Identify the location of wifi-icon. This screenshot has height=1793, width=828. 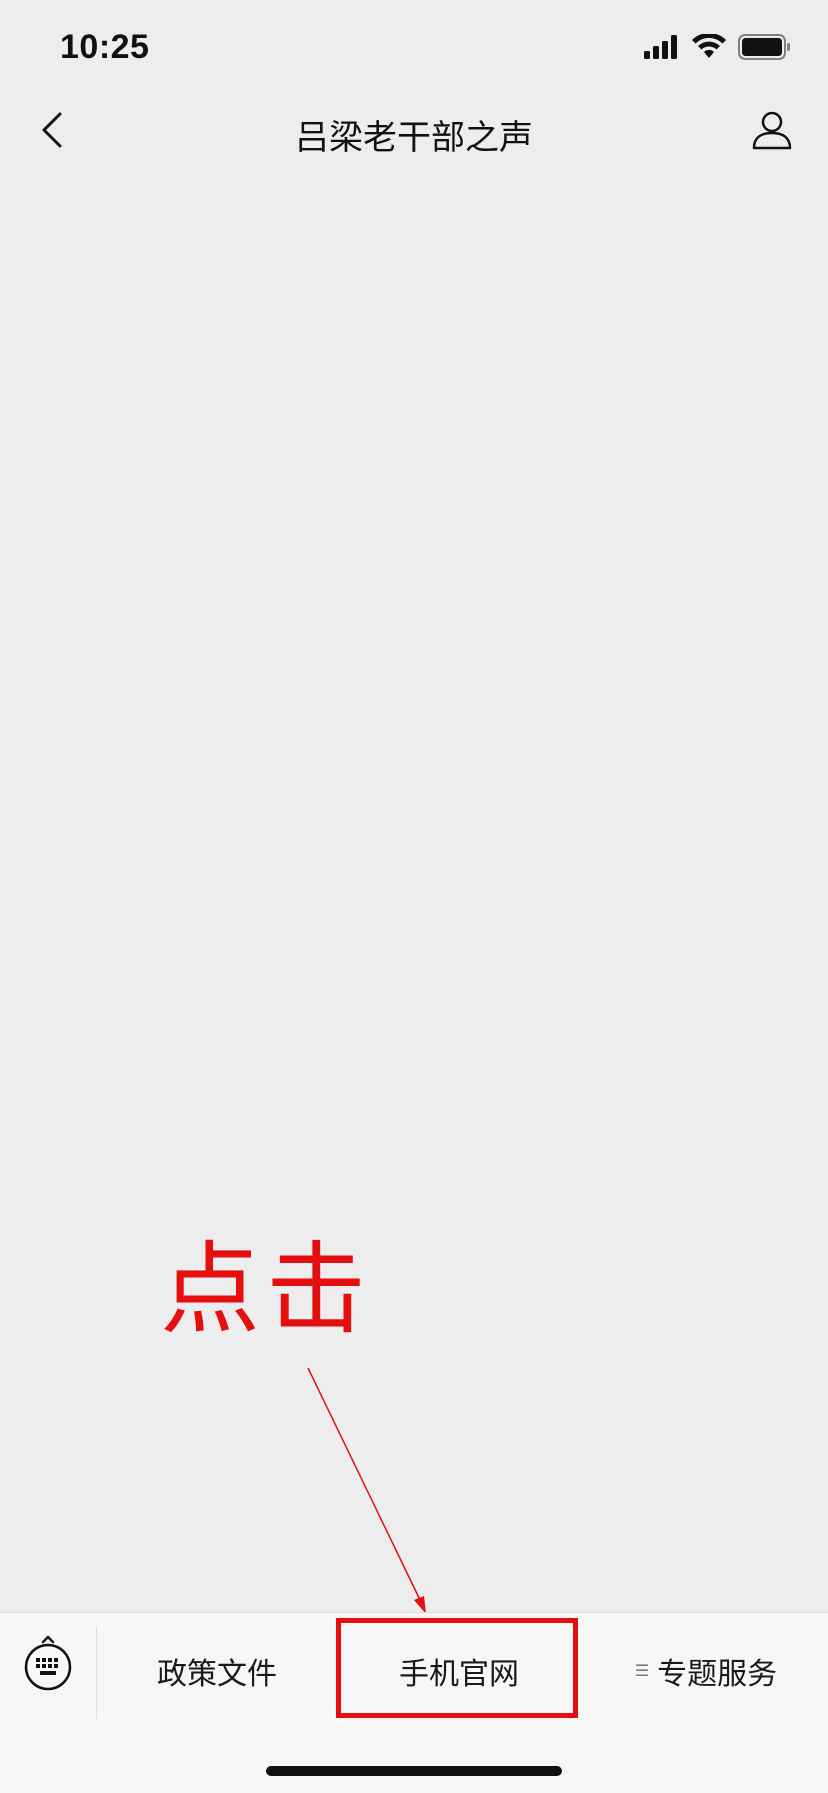
(709, 48).